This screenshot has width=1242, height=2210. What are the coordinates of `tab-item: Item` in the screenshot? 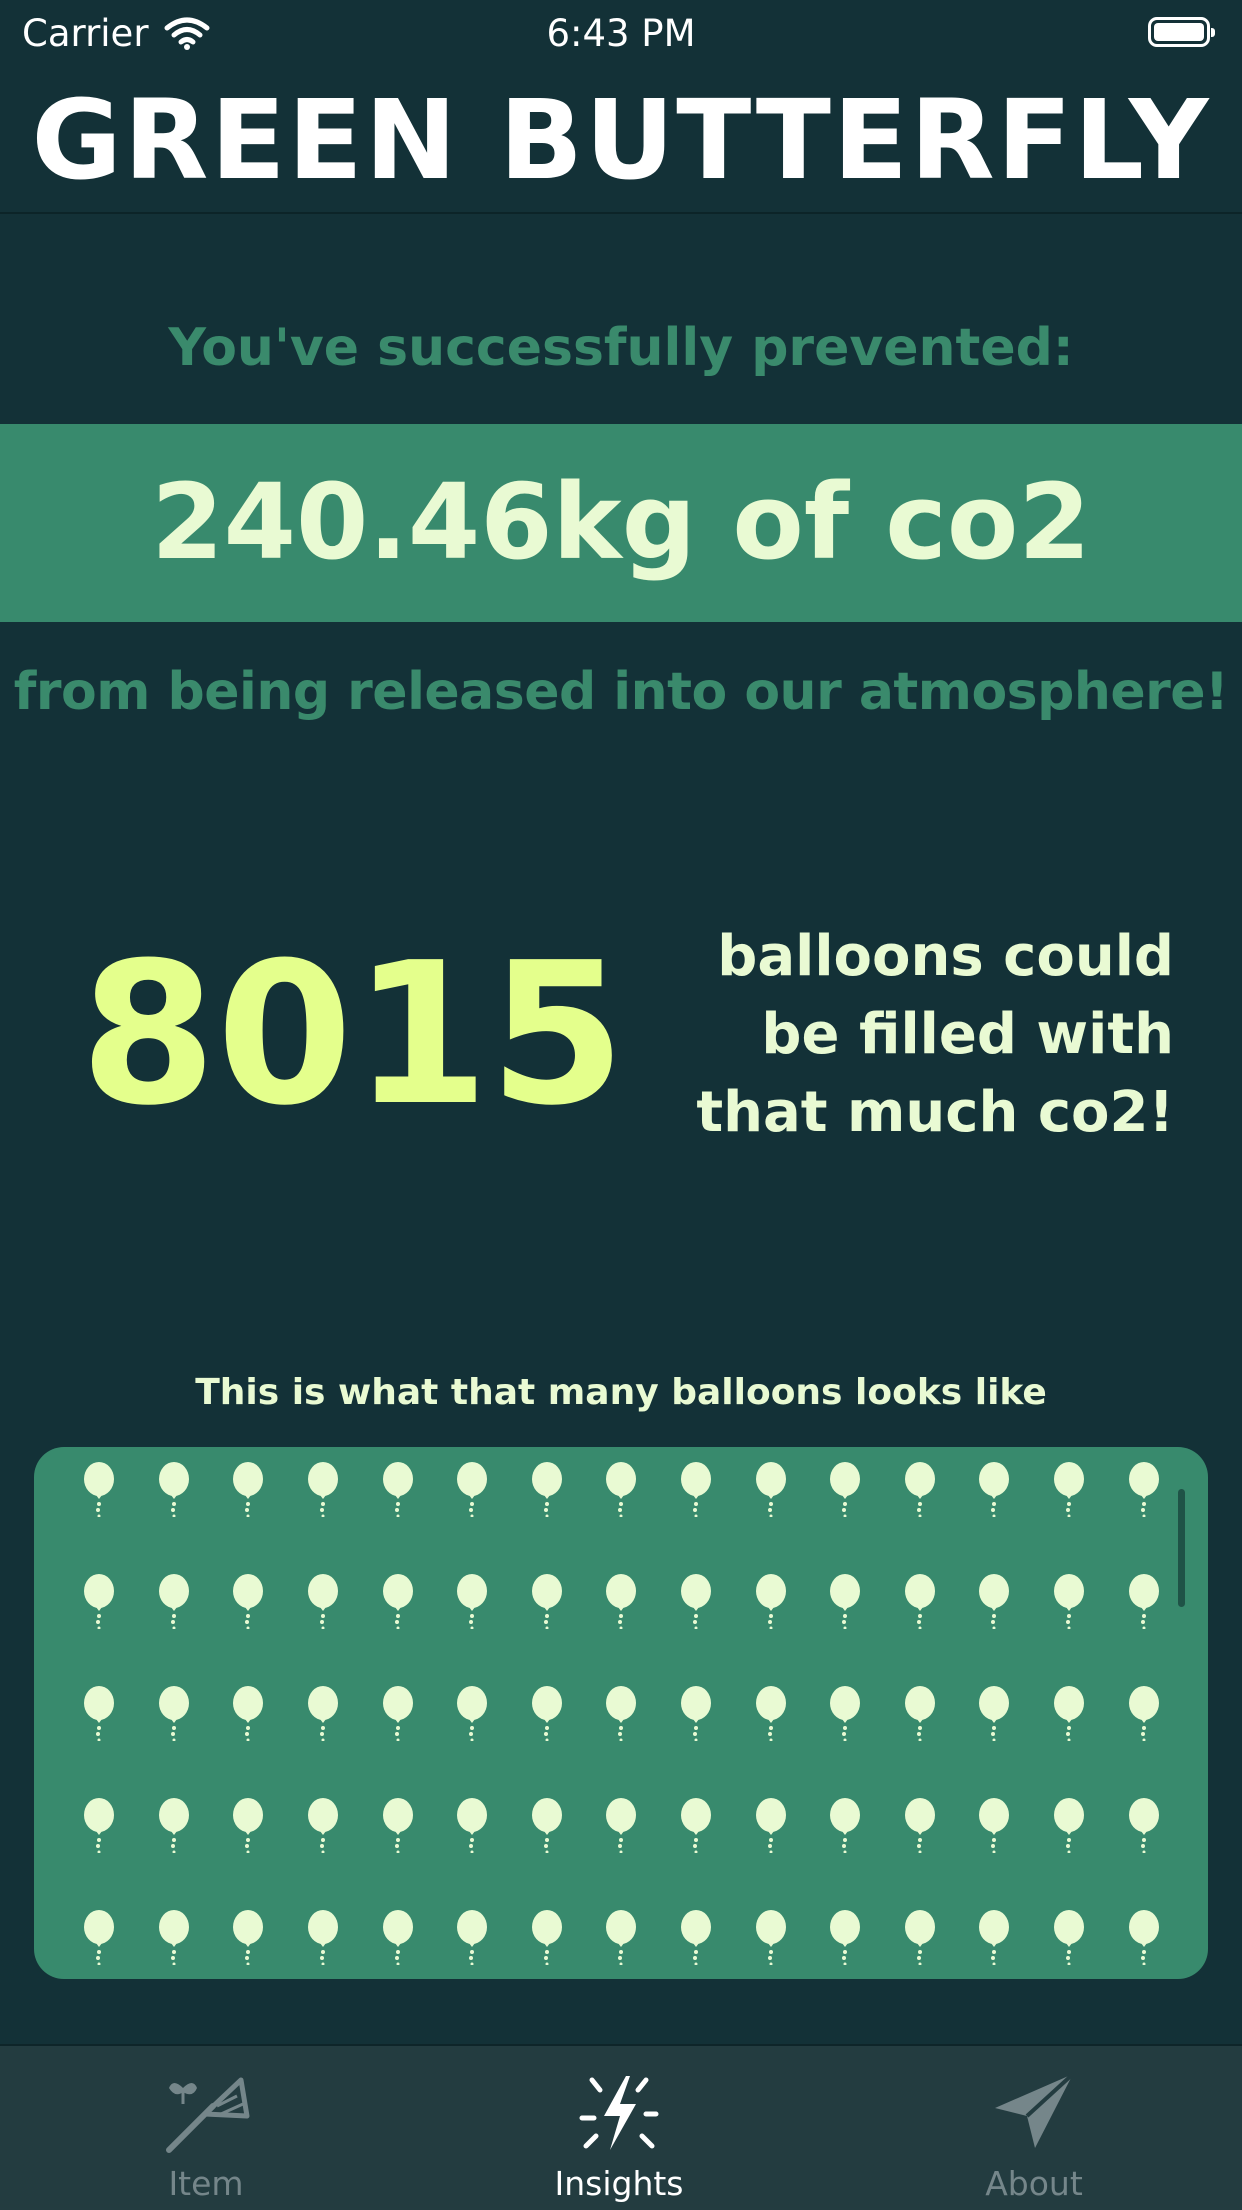 It's located at (206, 2128).